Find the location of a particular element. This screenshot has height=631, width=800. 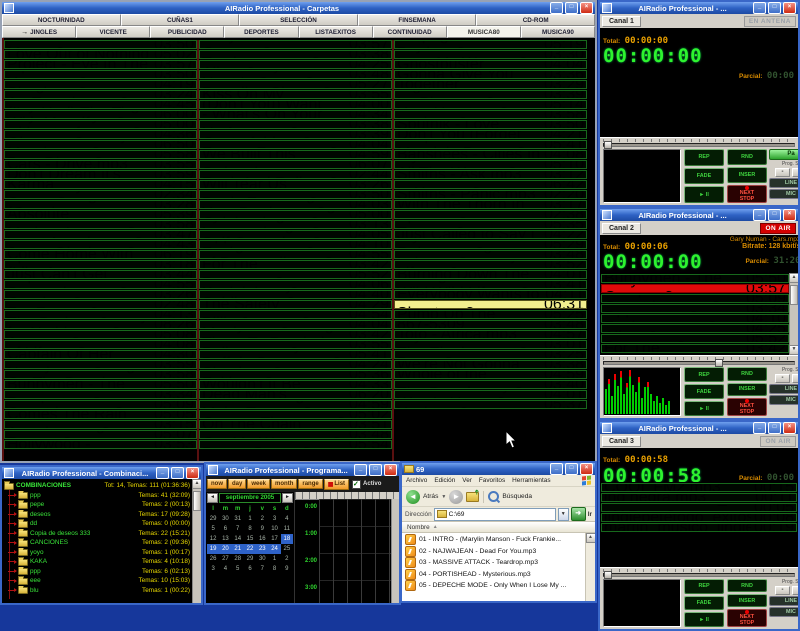

playlist-item: Europe - The Final Countdown.mp305:09 is located at coordinates (695, 298).